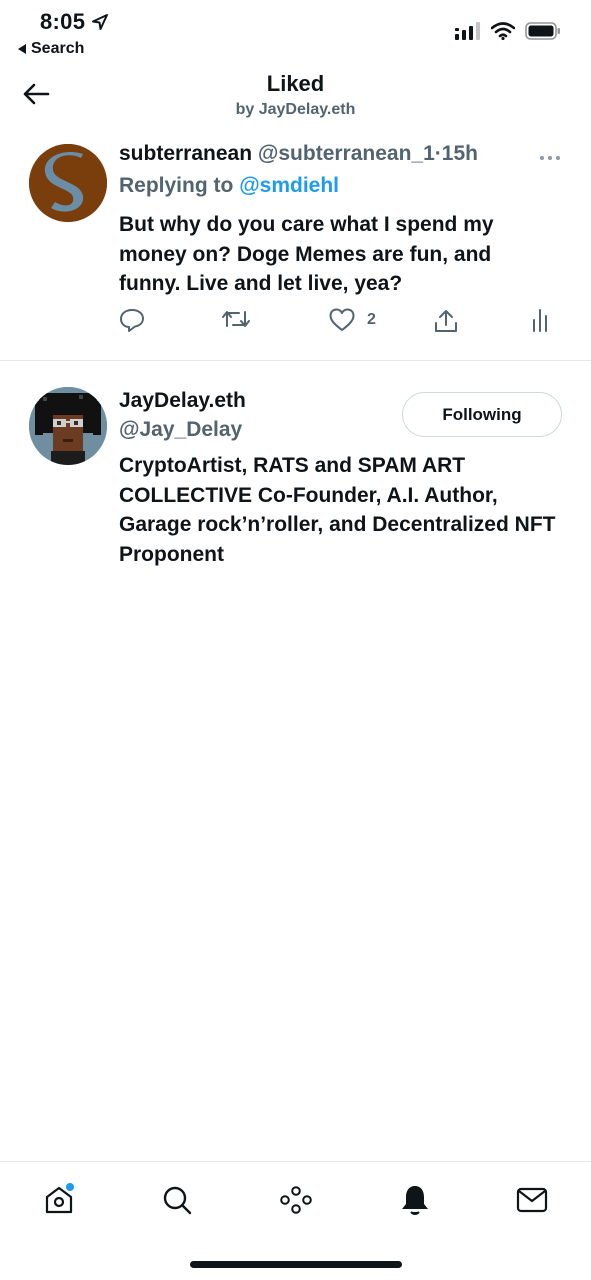  Describe the element at coordinates (295, 83) in the screenshot. I see `page-title: Liked` at that location.